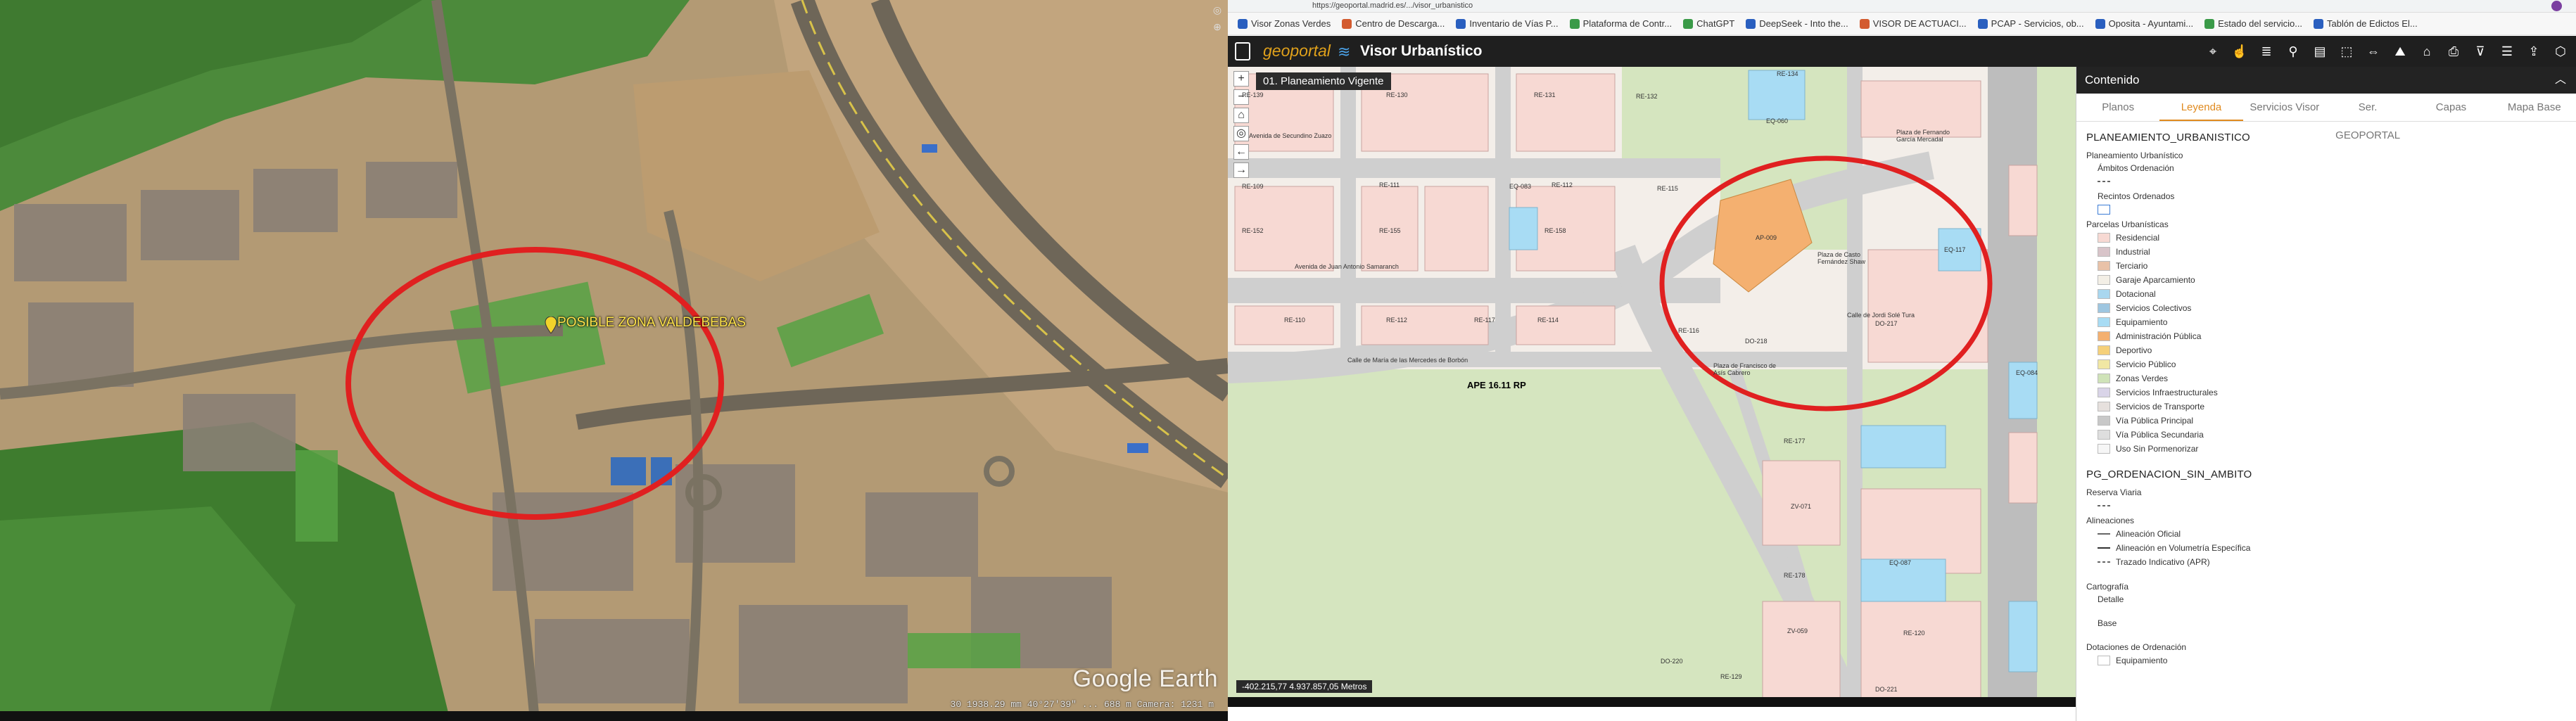 The image size is (2576, 721). I want to click on plot-code: RE-130, so click(1397, 94).